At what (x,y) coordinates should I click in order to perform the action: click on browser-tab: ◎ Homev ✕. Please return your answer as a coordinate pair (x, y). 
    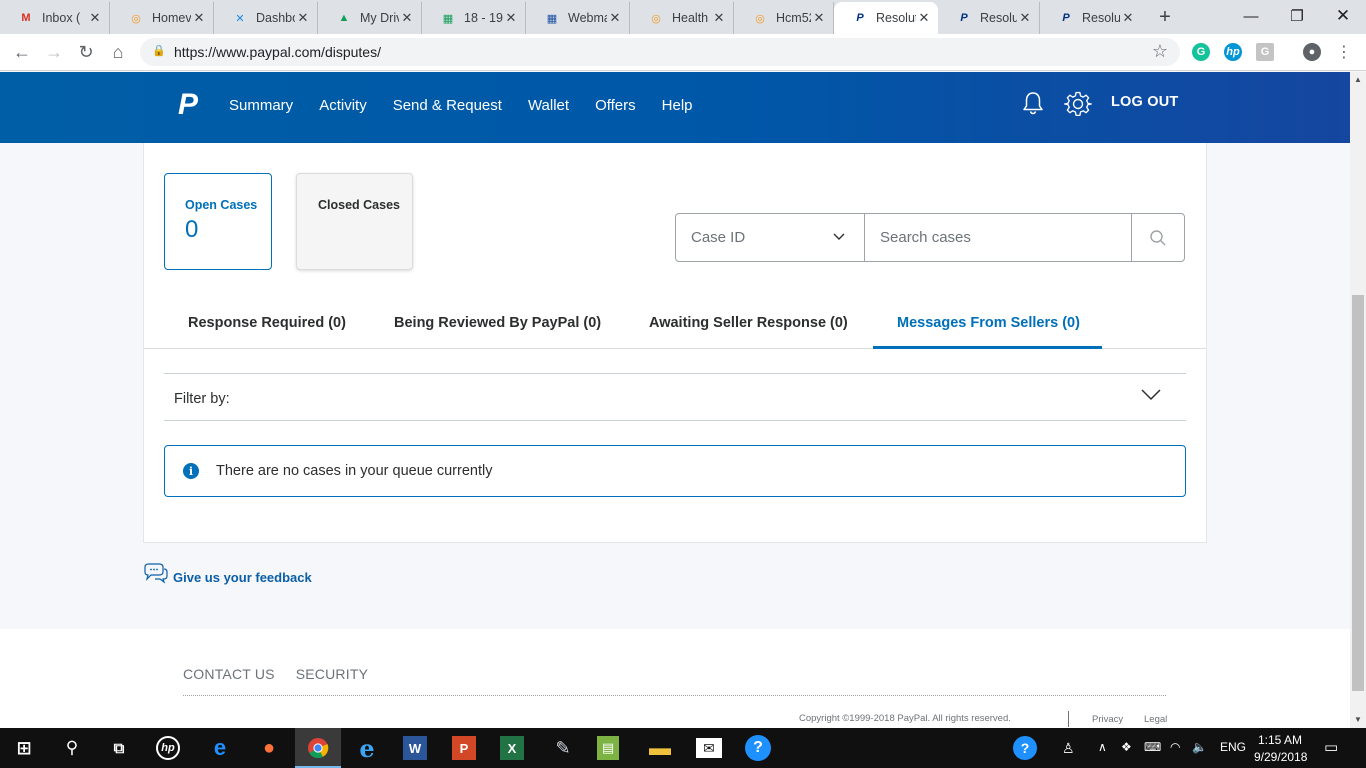
    Looking at the image, I should click on (162, 18).